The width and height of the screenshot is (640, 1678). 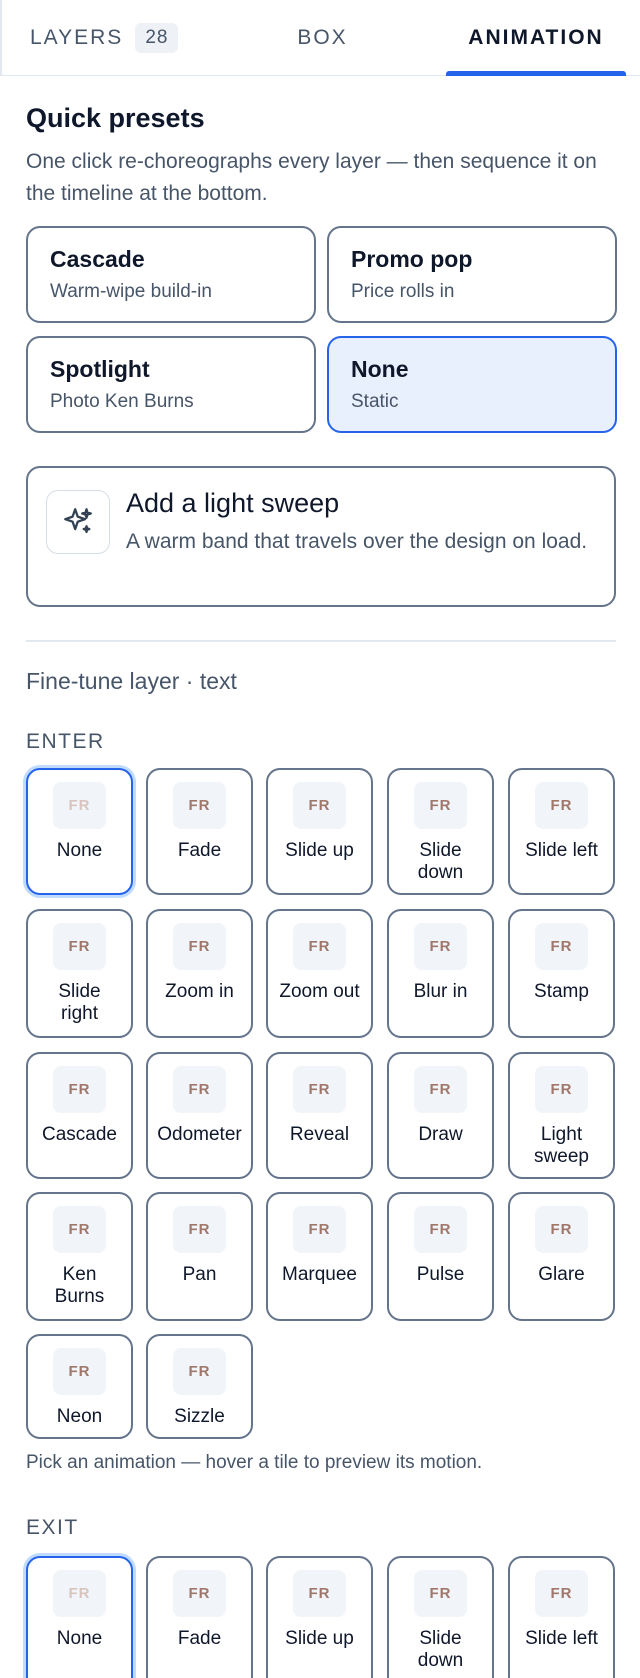 I want to click on light-sweep-title: Add a light sweep, so click(x=233, y=503).